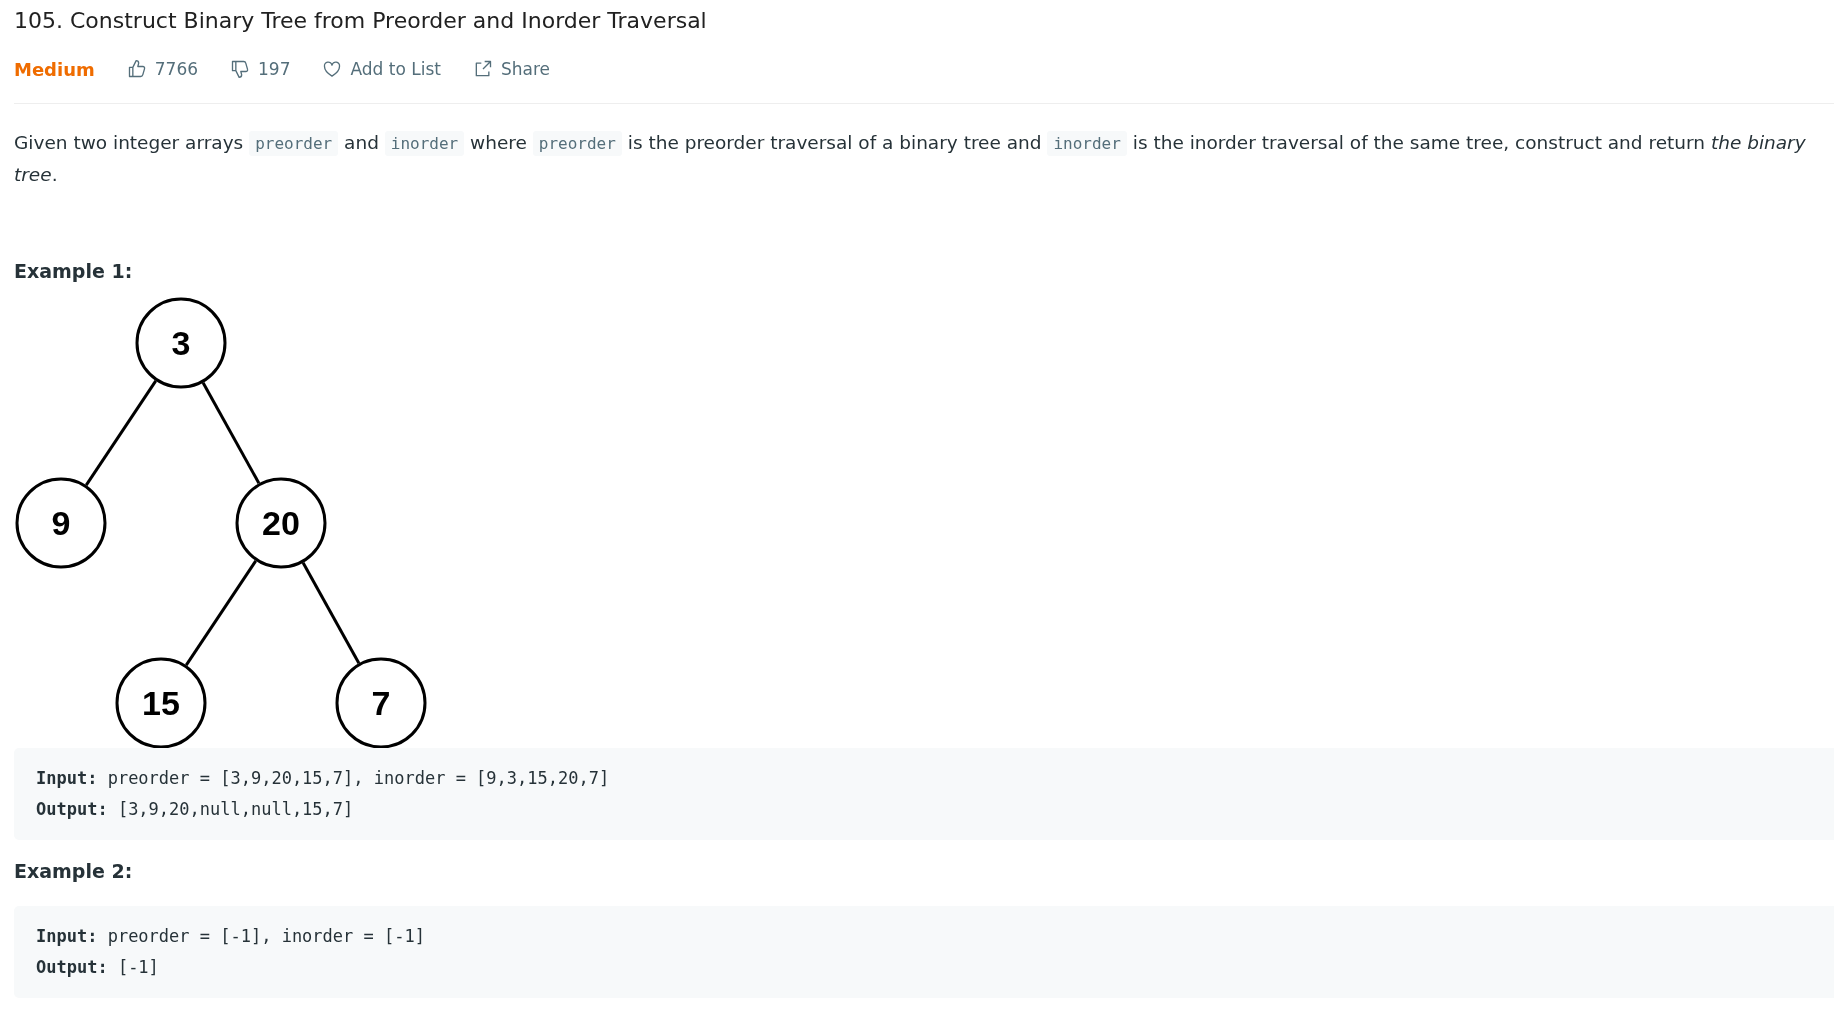 The width and height of the screenshot is (1834, 1029). What do you see at coordinates (162, 69) in the screenshot?
I see `like-button: 7766` at bounding box center [162, 69].